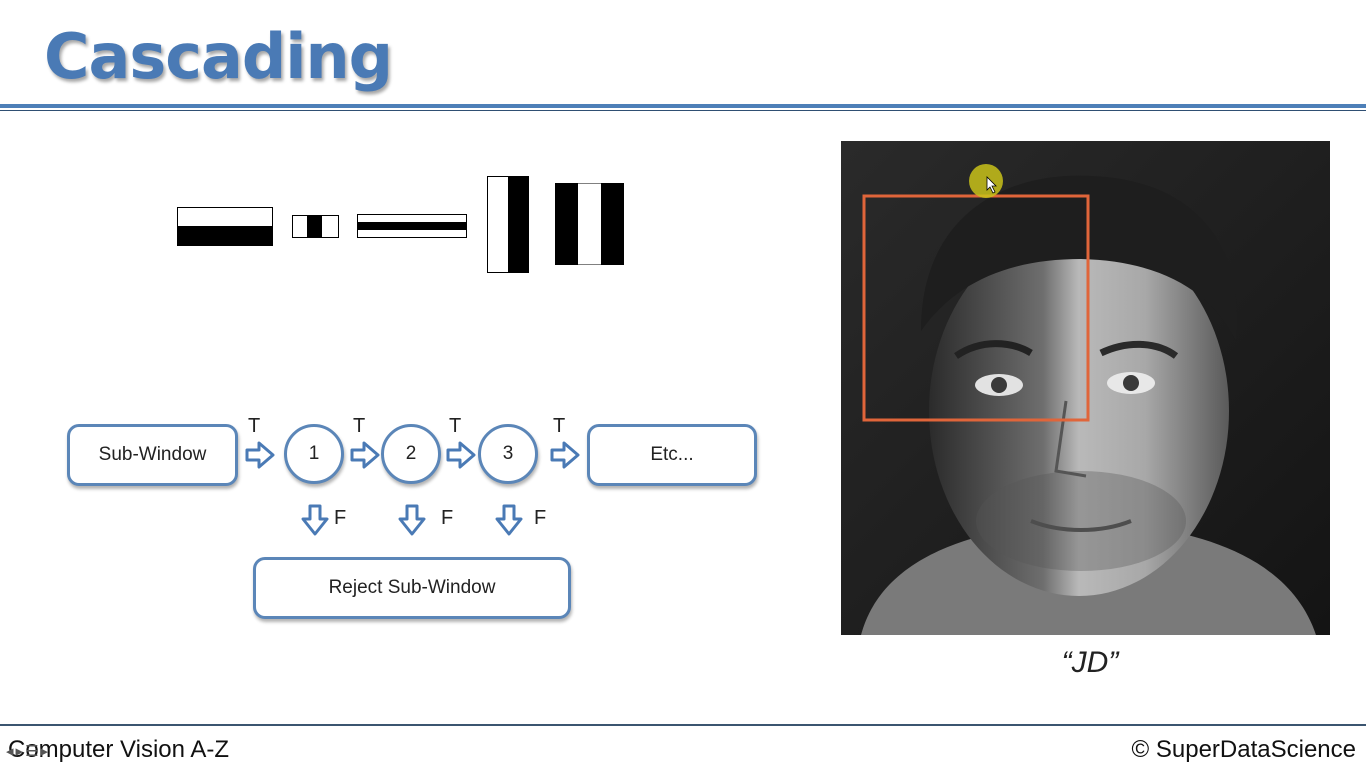  I want to click on haar-feature-thin-line, so click(412, 226).